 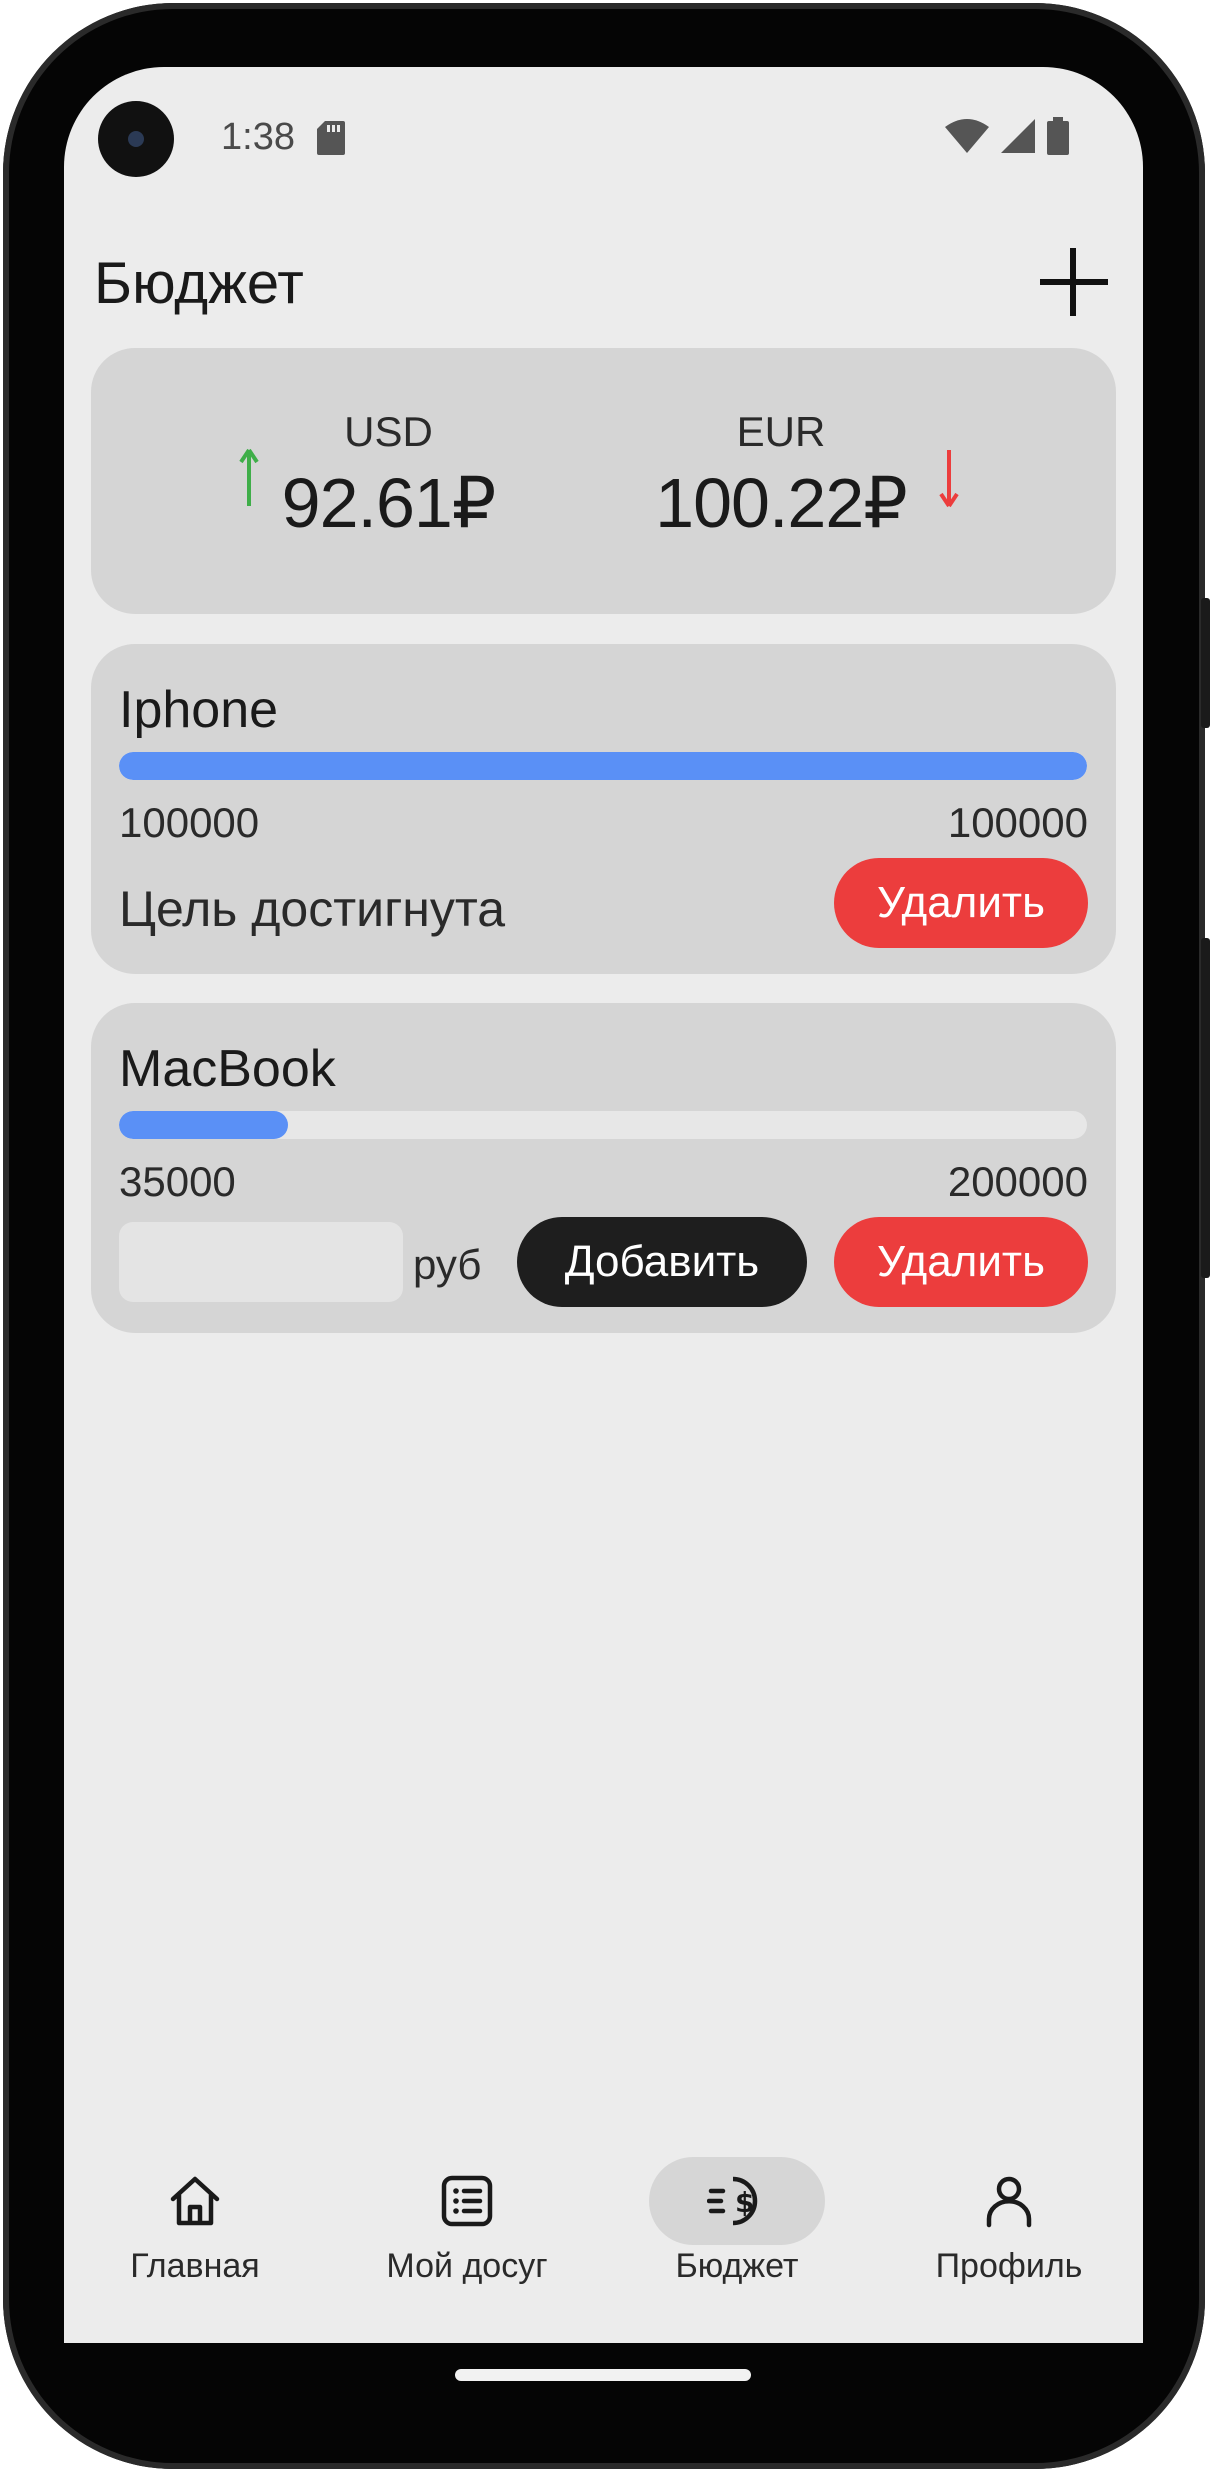 What do you see at coordinates (227, 1069) in the screenshot?
I see `goal-name: MacBook` at bounding box center [227, 1069].